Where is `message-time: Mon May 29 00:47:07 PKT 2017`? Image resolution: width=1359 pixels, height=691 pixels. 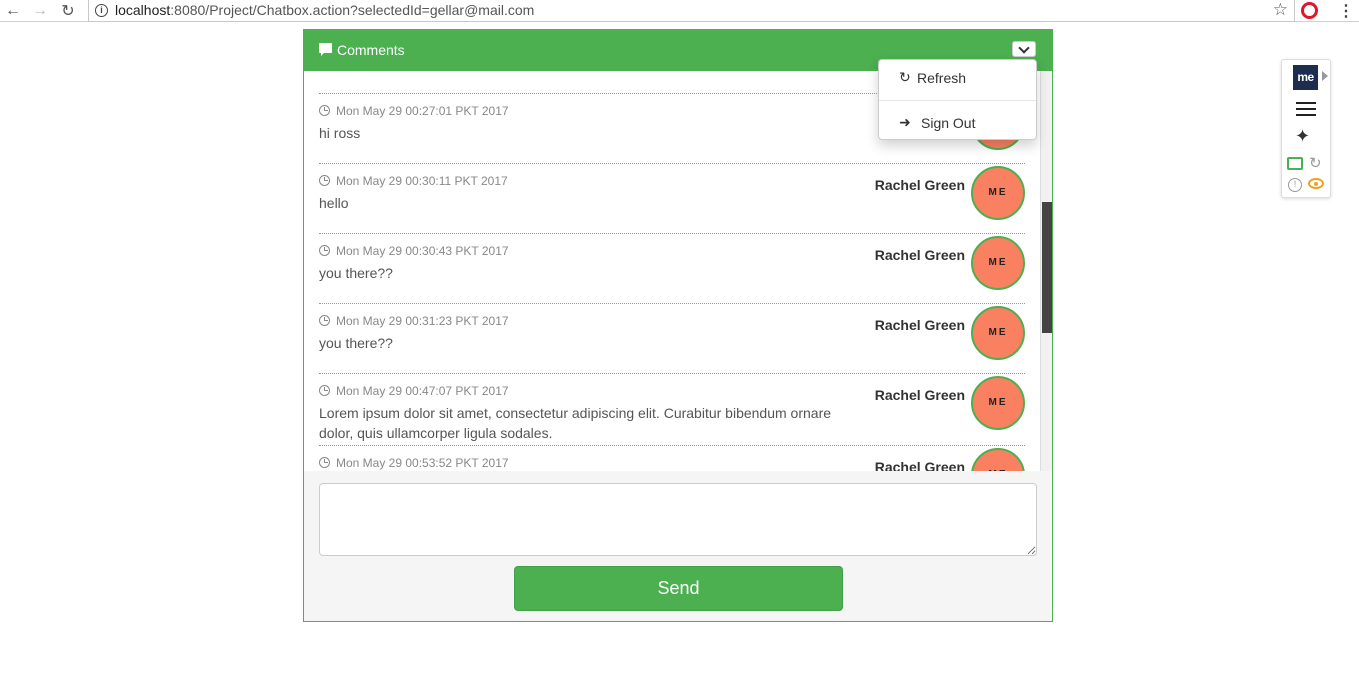
message-time: Mon May 29 00:47:07 PKT 2017 is located at coordinates (414, 391).